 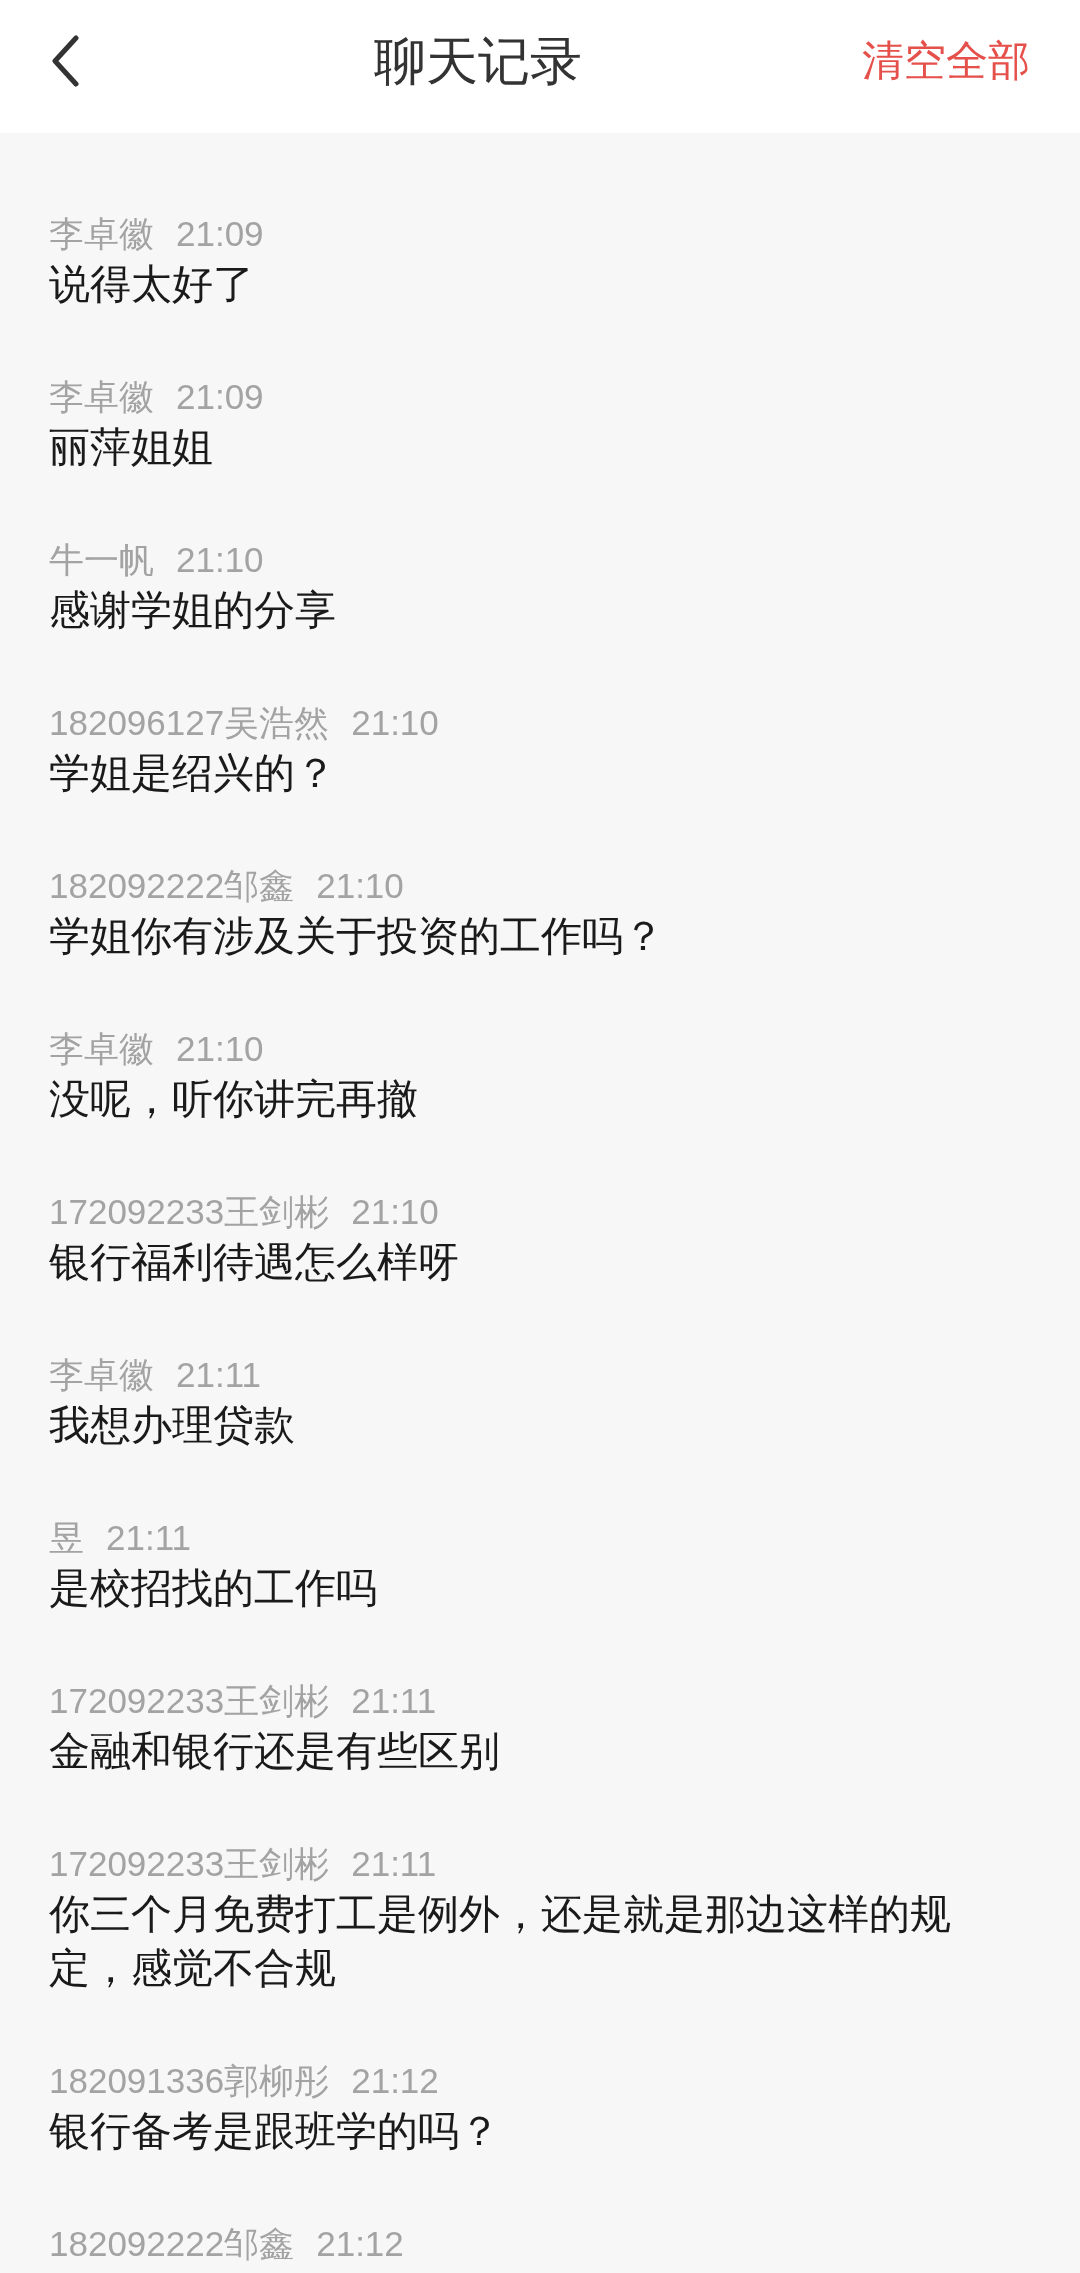 I want to click on message-text: 银行福利待遇怎么样呀, so click(x=254, y=1262).